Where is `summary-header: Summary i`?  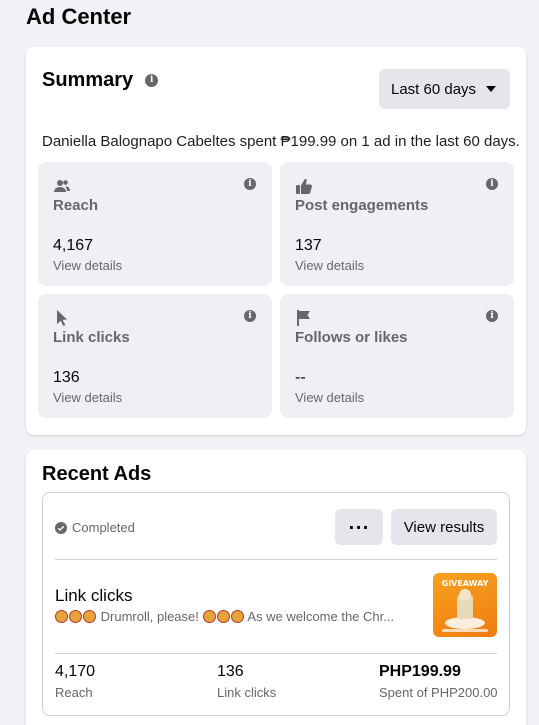 summary-header: Summary i is located at coordinates (100, 80).